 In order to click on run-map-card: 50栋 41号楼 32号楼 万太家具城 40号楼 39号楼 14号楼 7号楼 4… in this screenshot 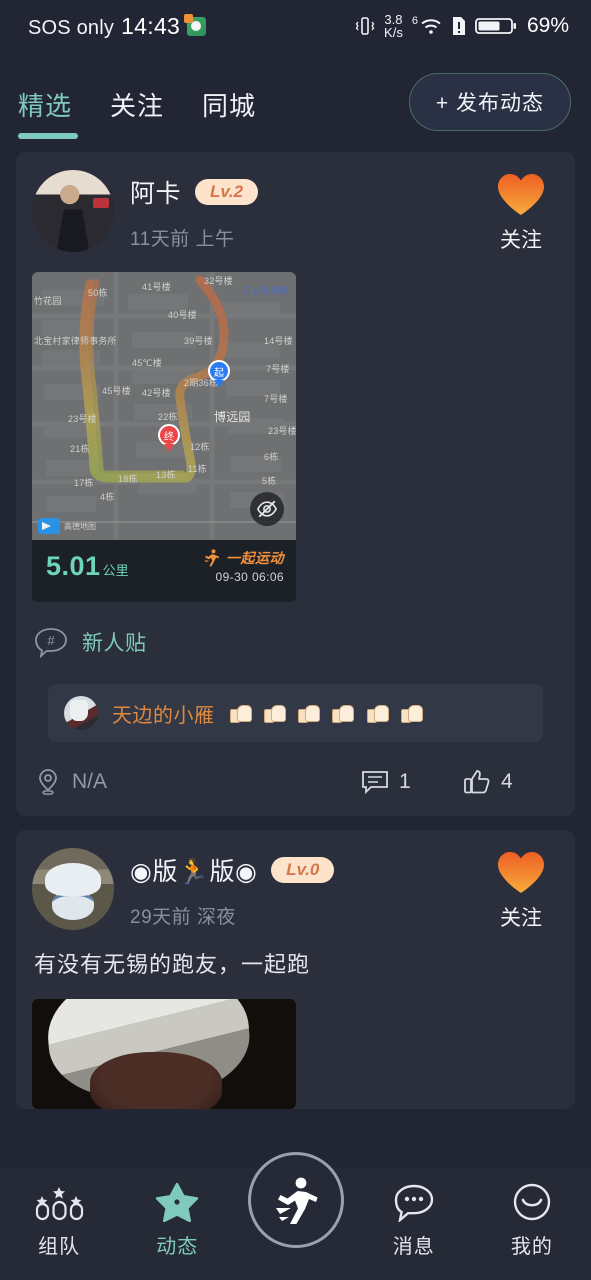, I will do `click(164, 437)`.